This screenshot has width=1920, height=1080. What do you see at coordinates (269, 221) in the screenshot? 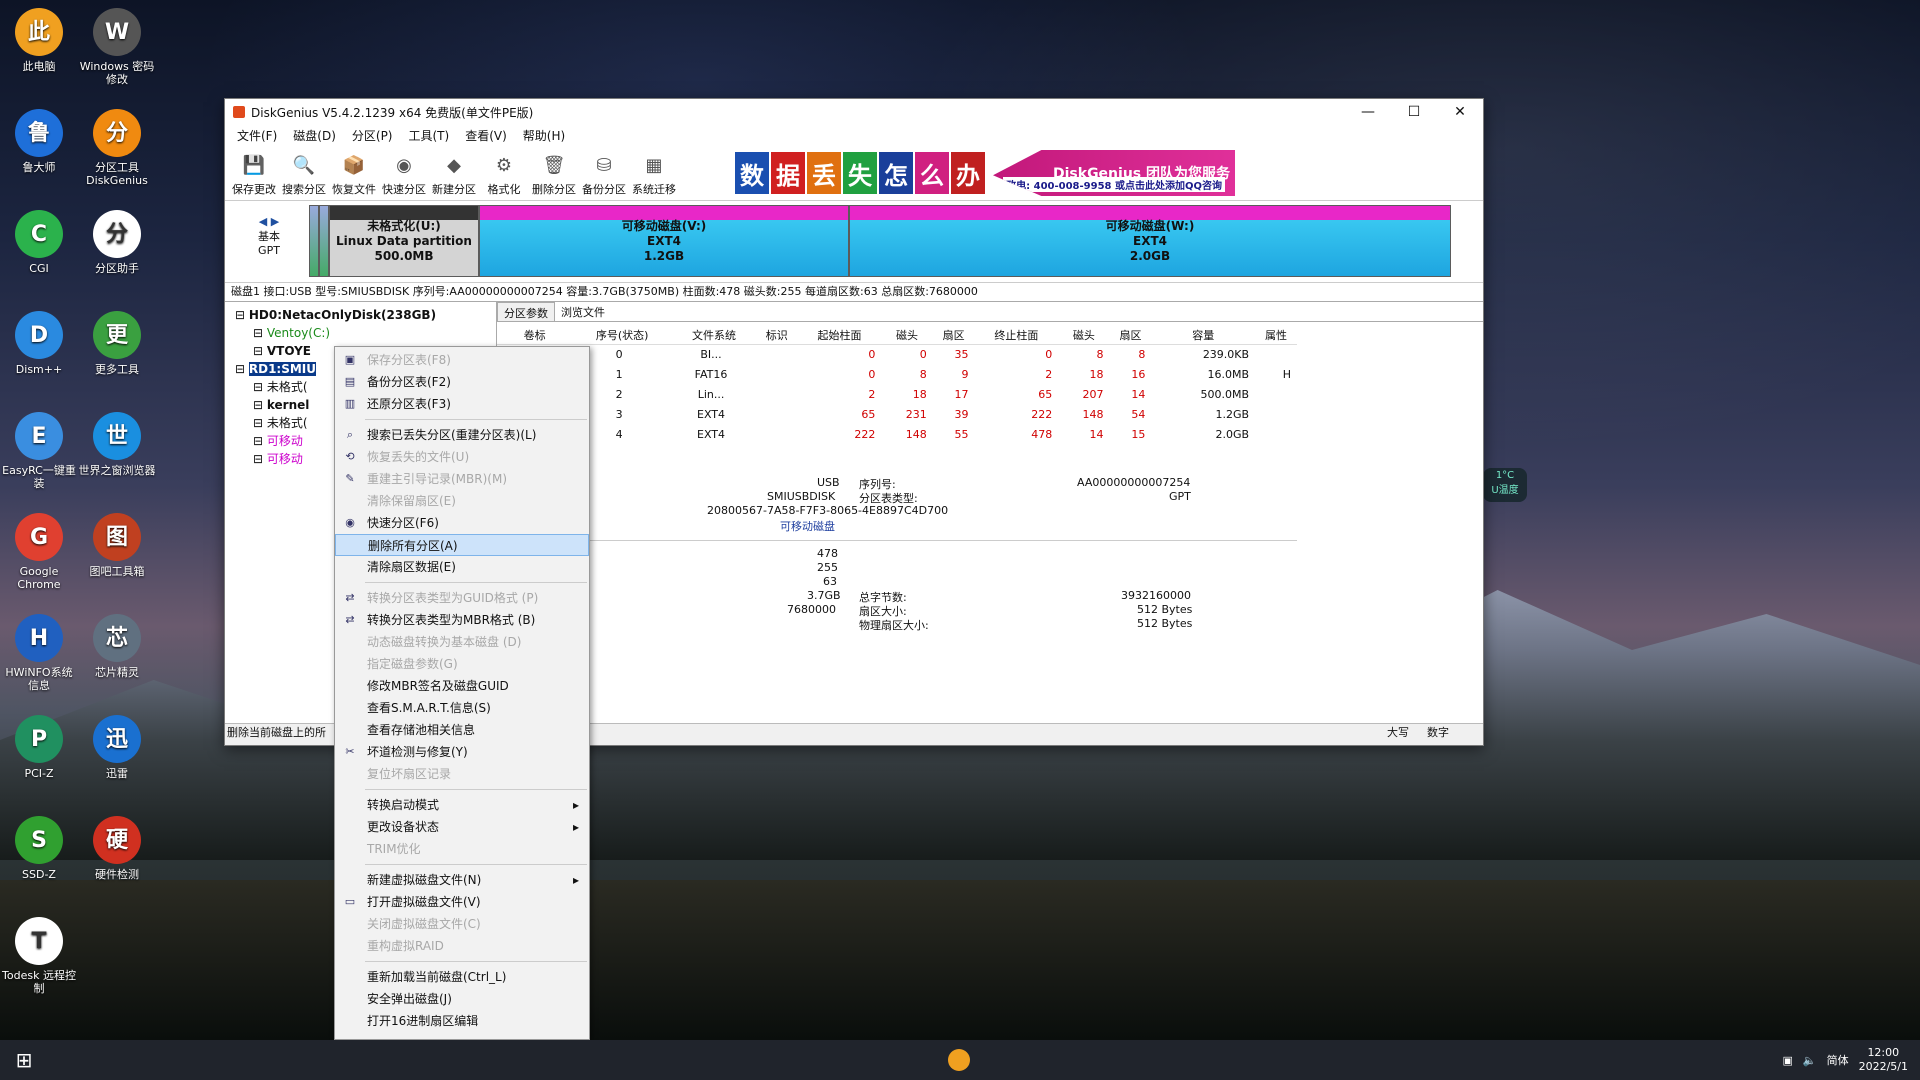
I see `disk-nav-arrows: ◀ ▶` at bounding box center [269, 221].